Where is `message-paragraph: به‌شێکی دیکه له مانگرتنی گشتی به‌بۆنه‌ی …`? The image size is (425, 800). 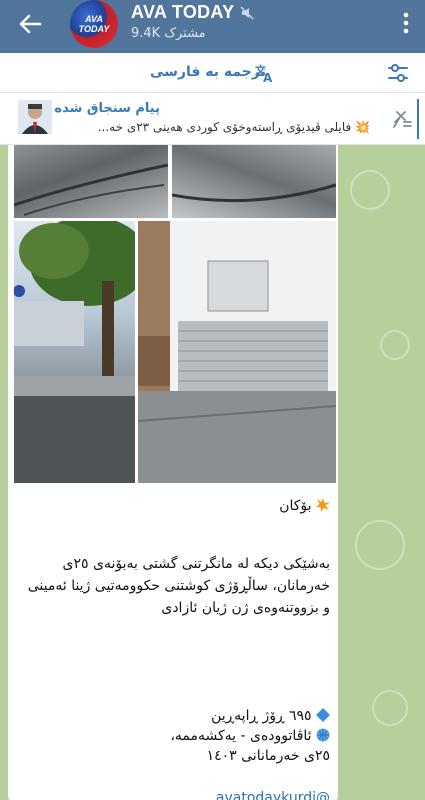 message-paragraph: به‌شێکی دیکه له مانگرتنی گشتی به‌بۆنه‌ی … is located at coordinates (178, 586).